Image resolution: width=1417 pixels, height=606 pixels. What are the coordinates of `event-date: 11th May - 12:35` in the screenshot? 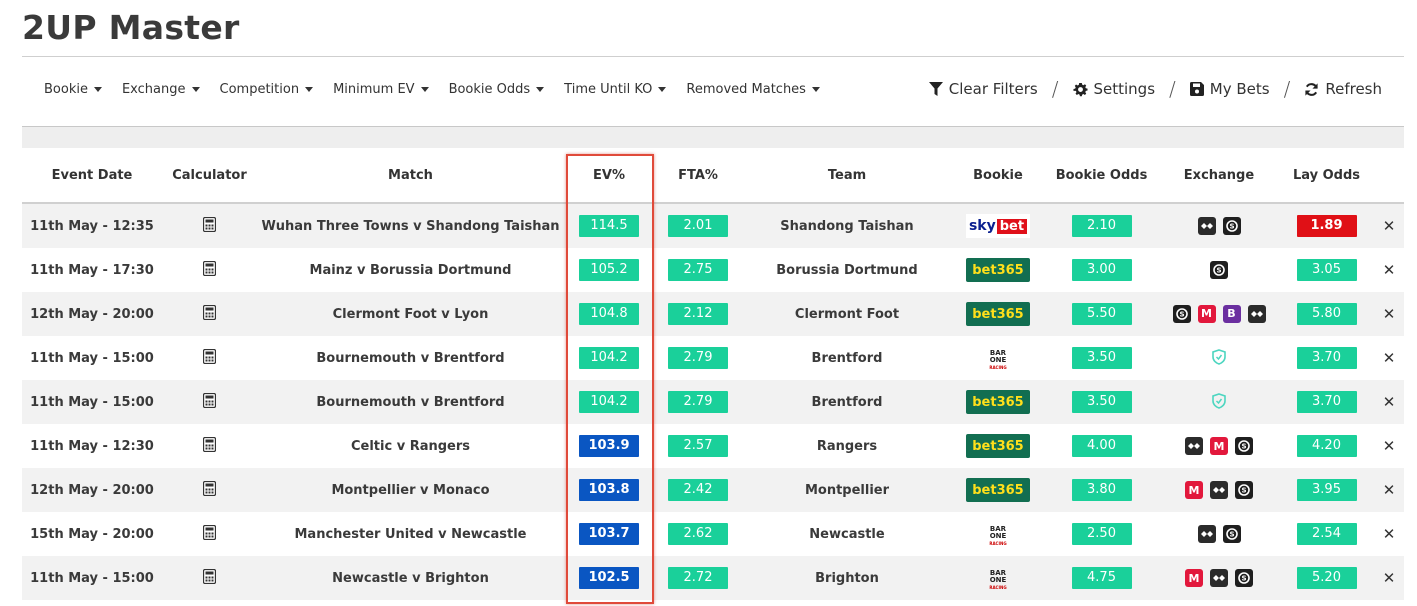 It's located at (92, 226).